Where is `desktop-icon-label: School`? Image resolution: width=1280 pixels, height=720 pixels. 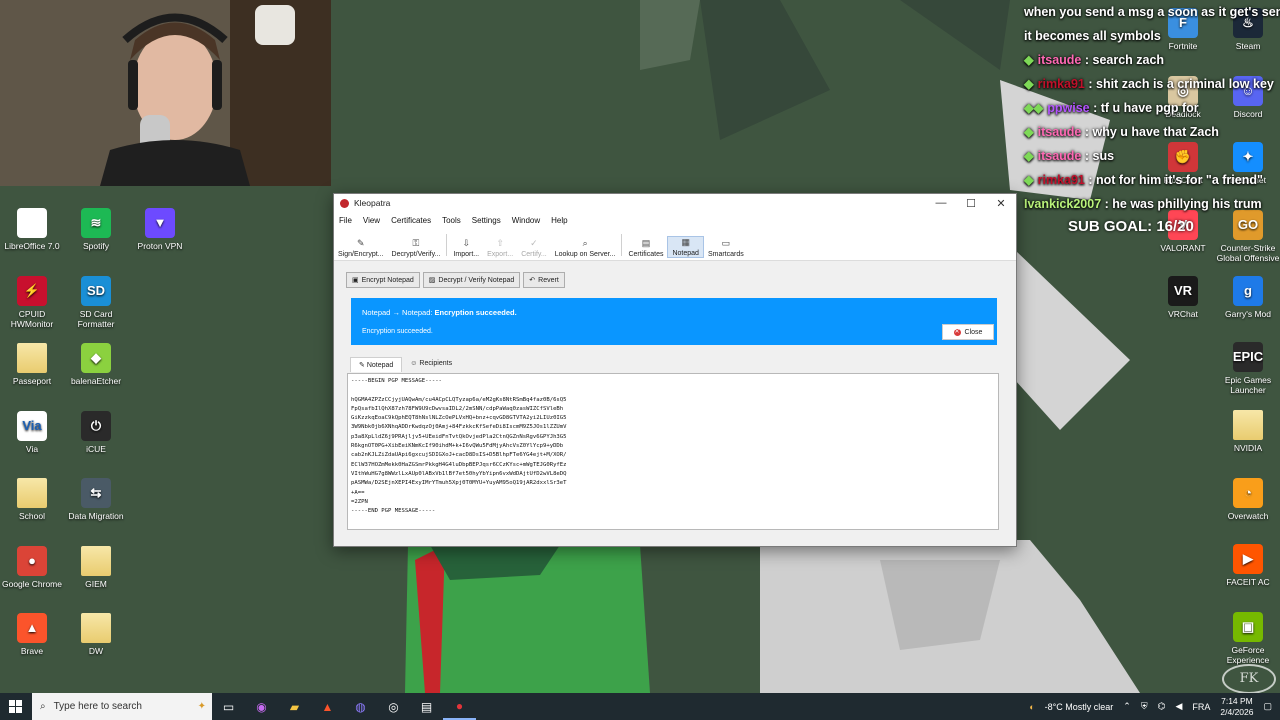 desktop-icon-label: School is located at coordinates (32, 516).